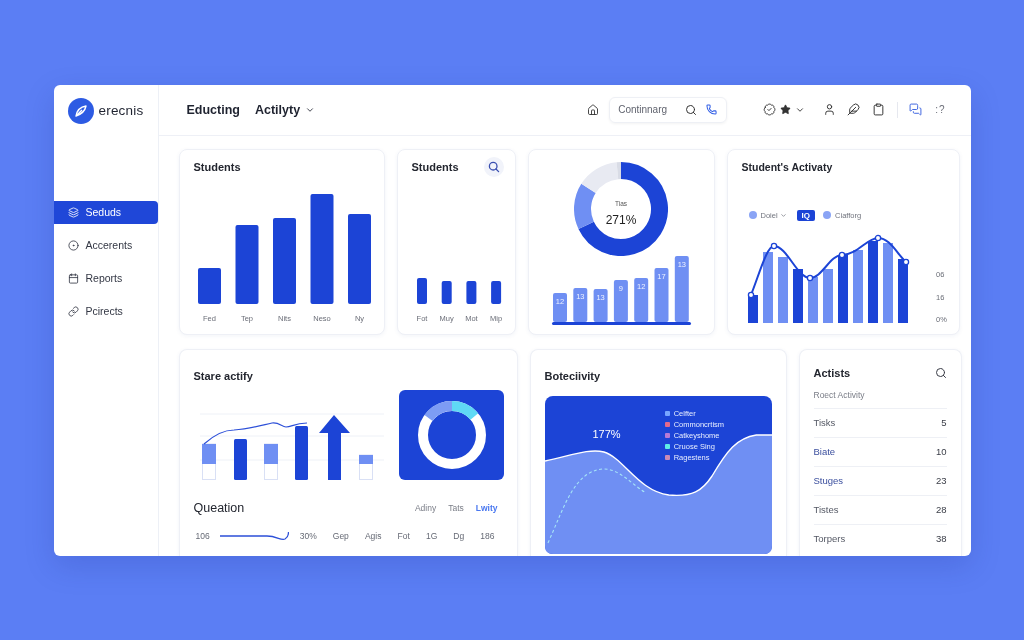  I want to click on nav-item: Pcirects, so click(105, 311).